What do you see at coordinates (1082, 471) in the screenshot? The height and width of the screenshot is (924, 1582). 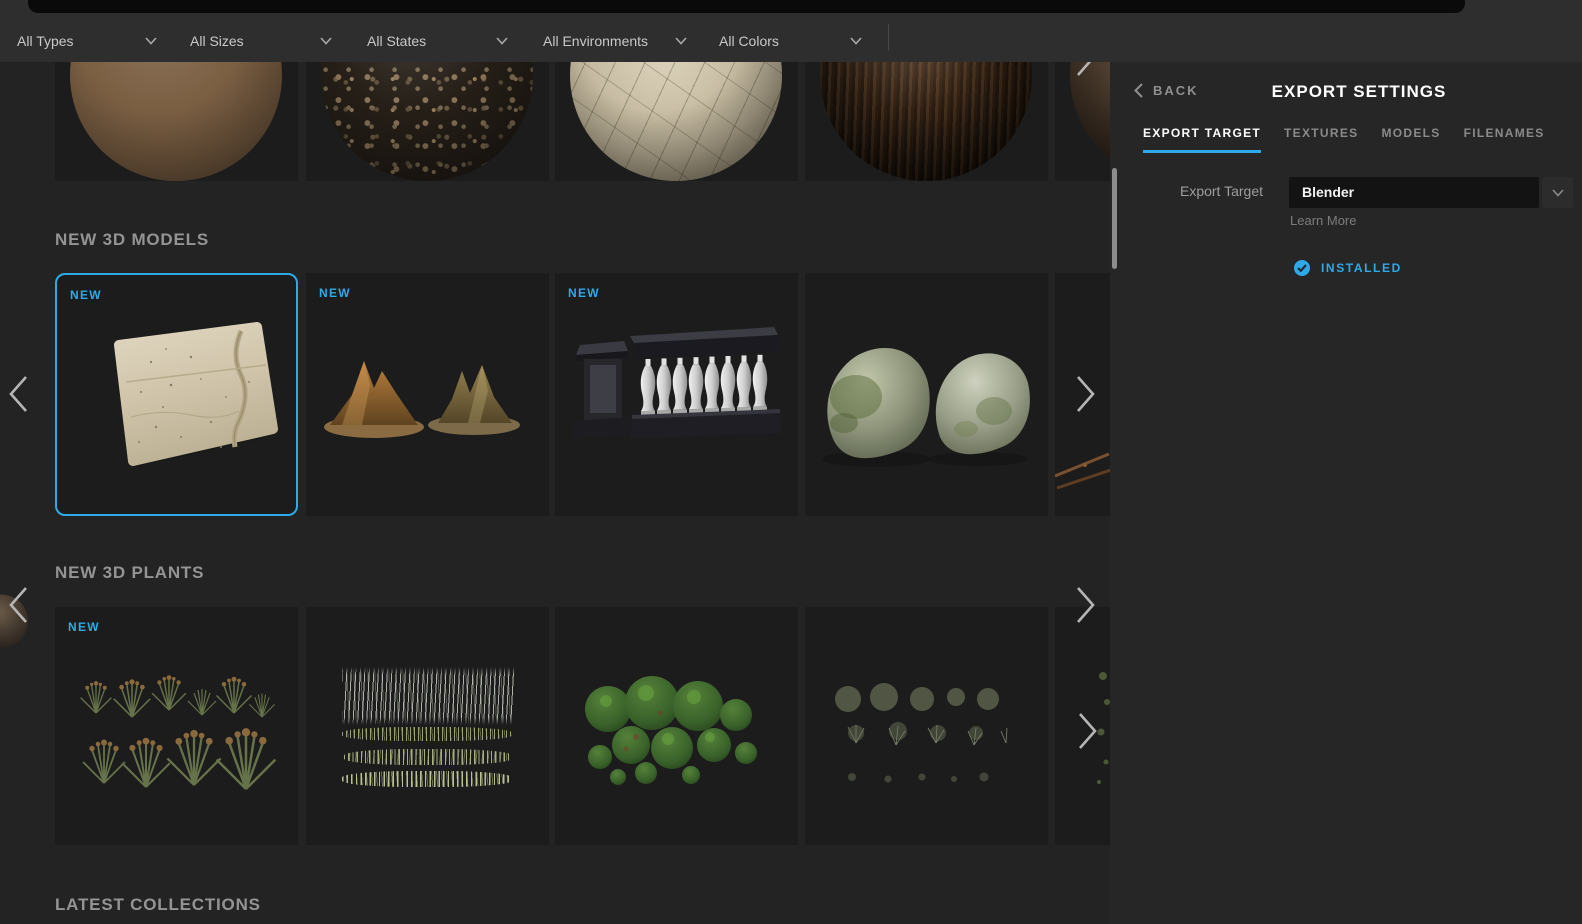 I see `branches-partial-image` at bounding box center [1082, 471].